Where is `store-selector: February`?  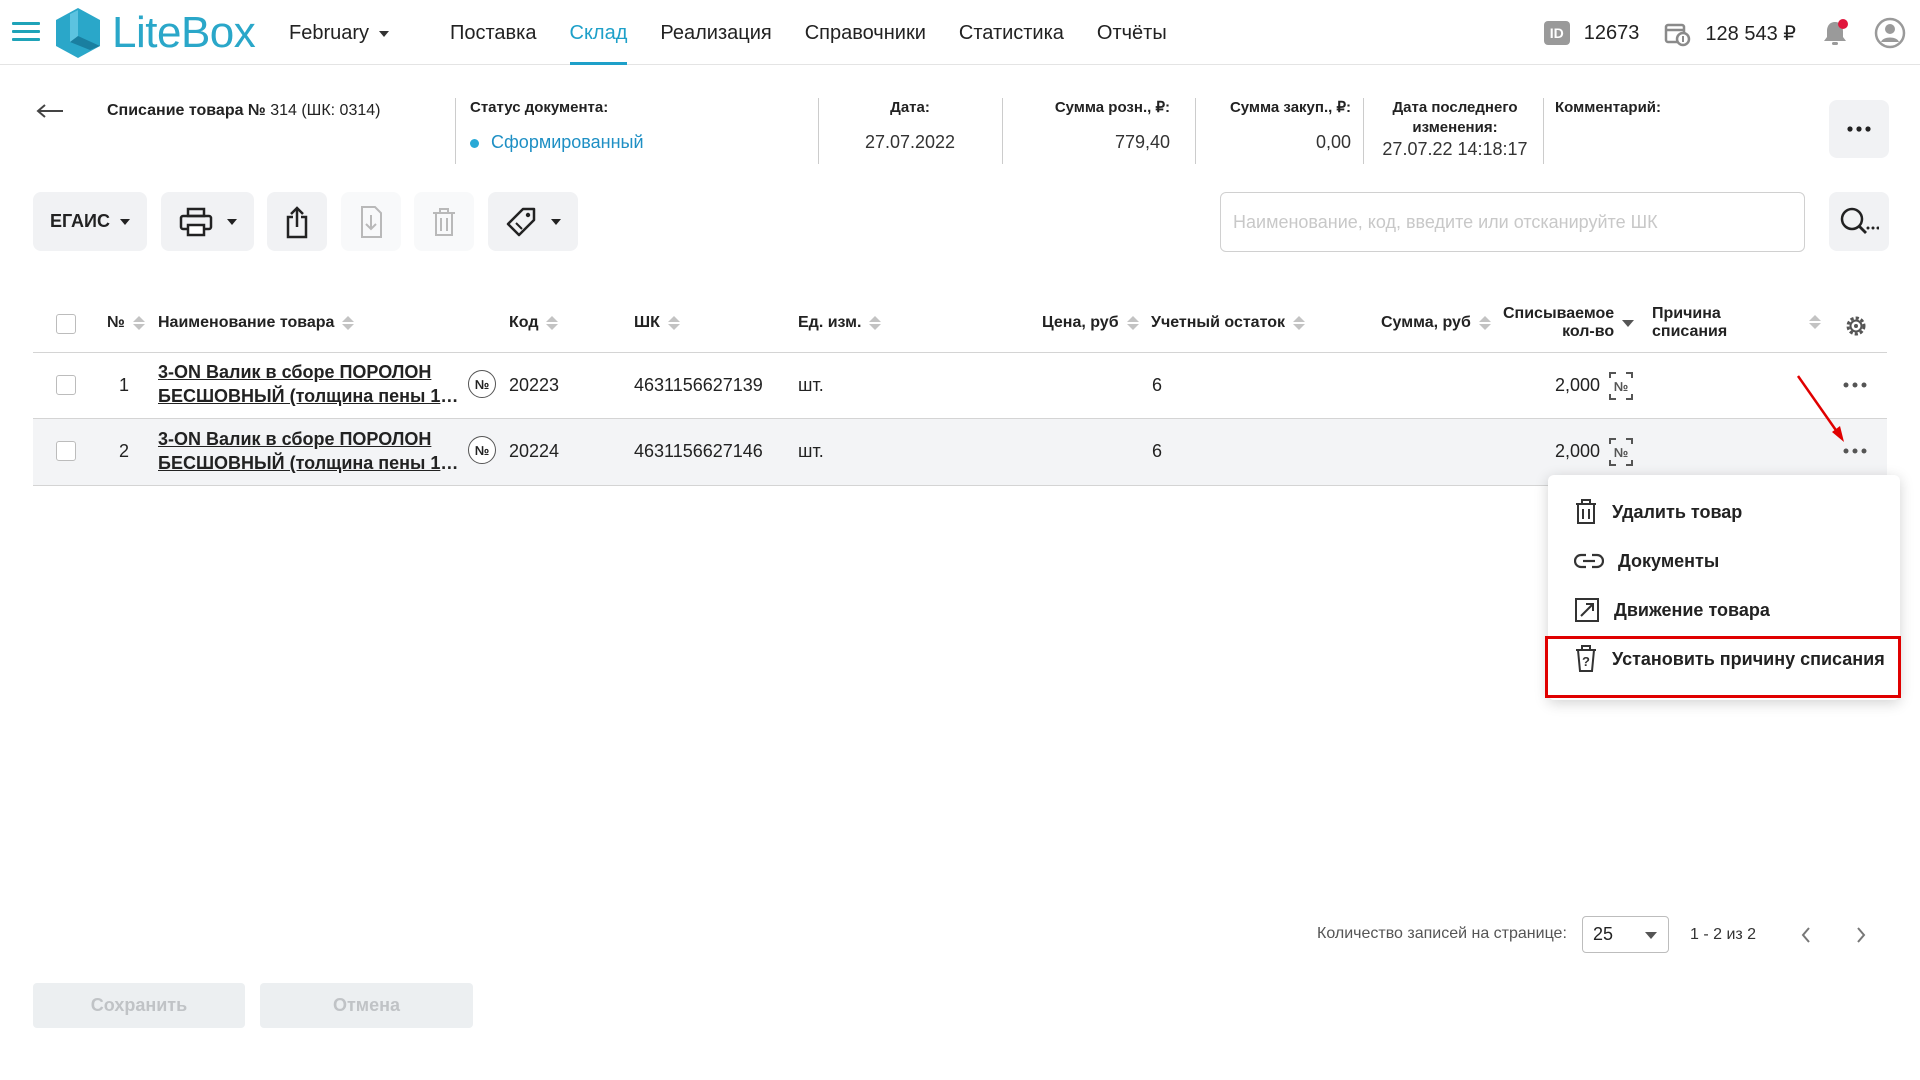 store-selector: February is located at coordinates (339, 33).